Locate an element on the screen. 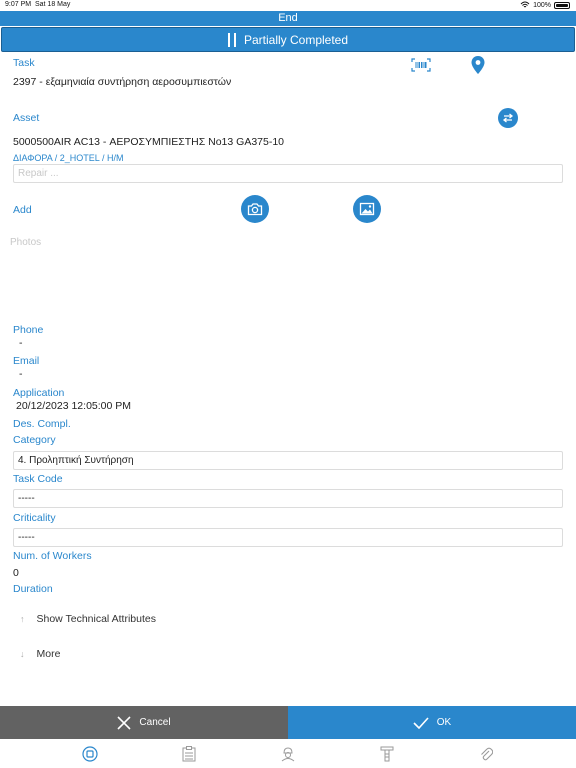  checkmark-icon is located at coordinates (421, 722).